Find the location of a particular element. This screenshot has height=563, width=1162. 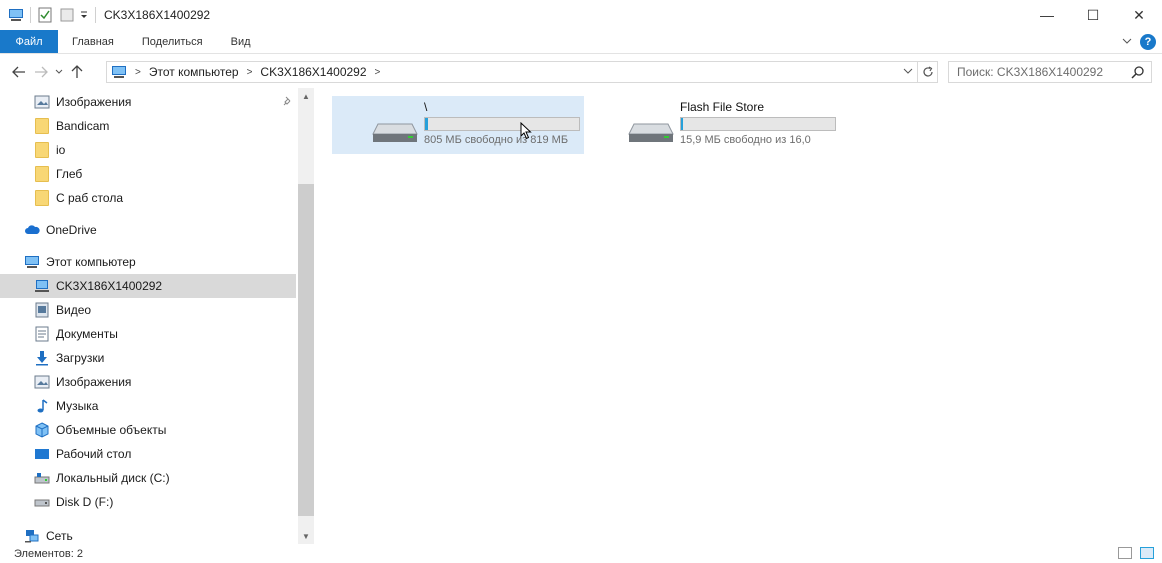

nav-item-label: С раб стола is located at coordinates (90, 198).